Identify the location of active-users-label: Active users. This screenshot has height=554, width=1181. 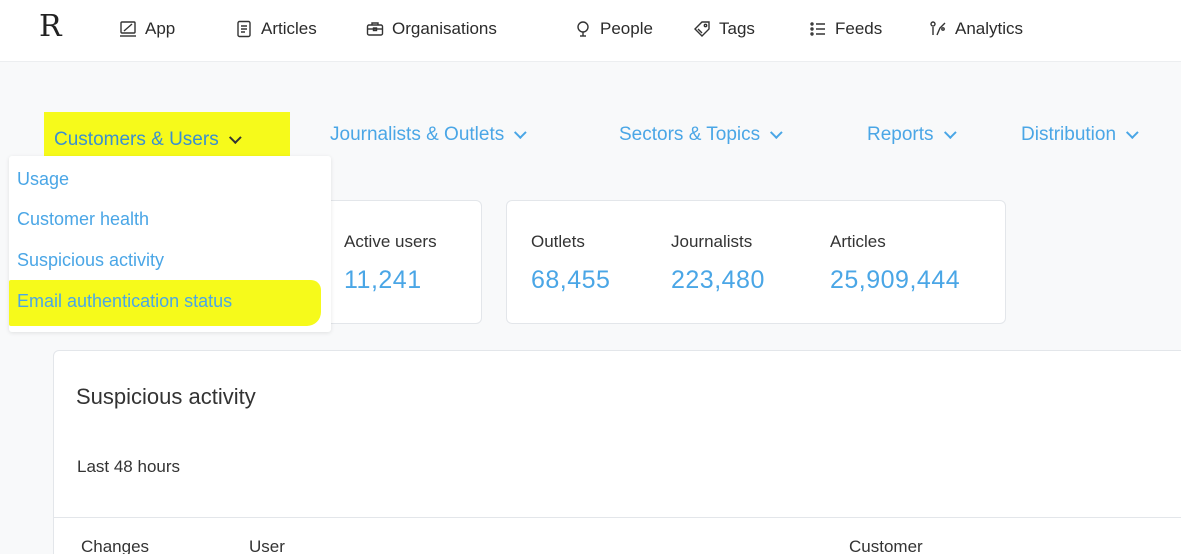
(390, 241).